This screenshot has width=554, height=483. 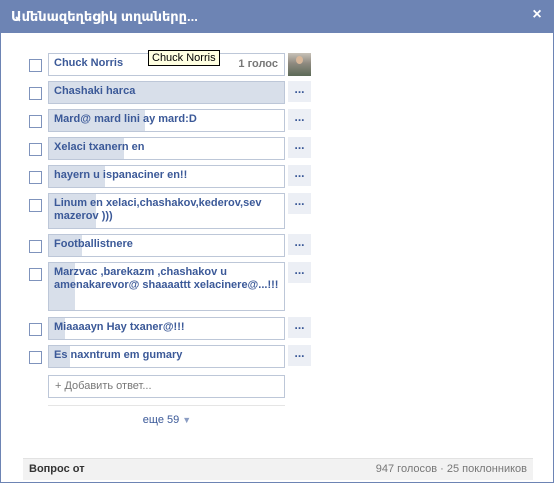 What do you see at coordinates (99, 147) in the screenshot?
I see `option-label: Xelaci txanern en` at bounding box center [99, 147].